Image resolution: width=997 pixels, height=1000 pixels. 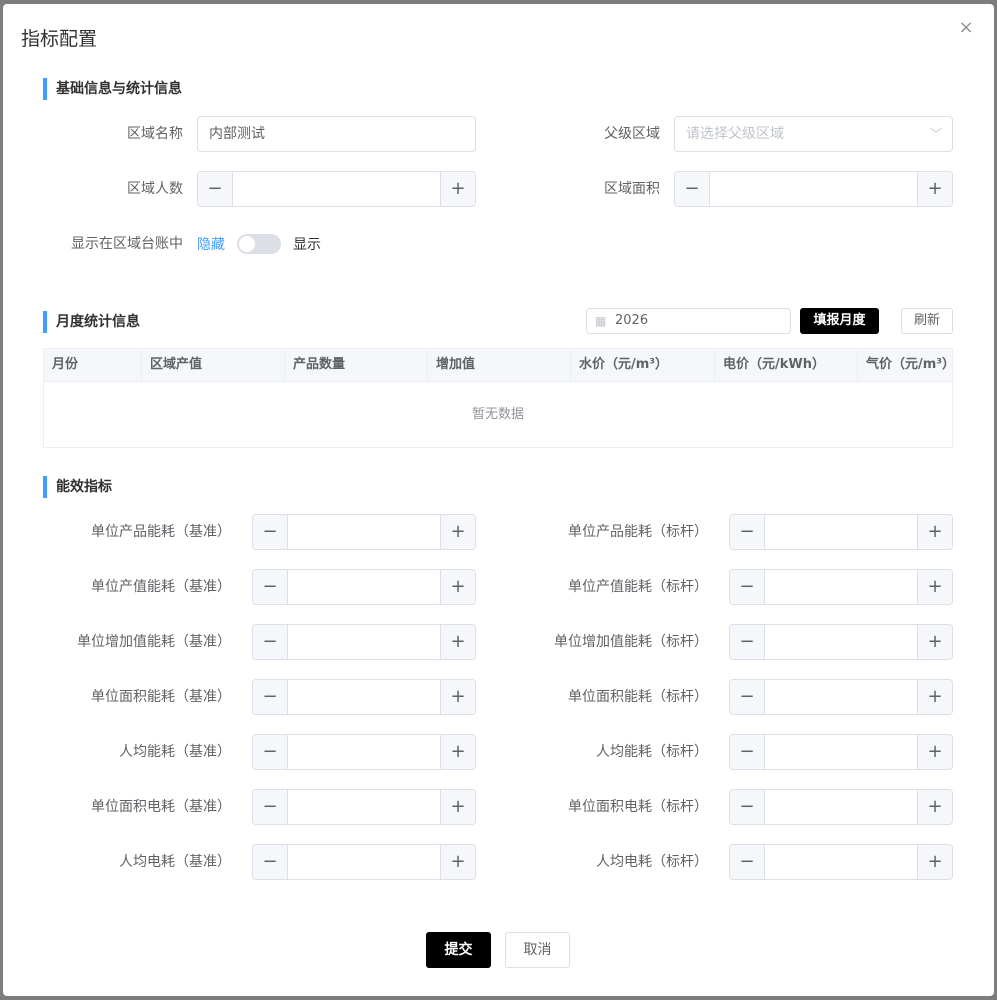 What do you see at coordinates (161, 697) in the screenshot?
I see `efficiency-label-baseline: 单位面积能耗（基准）` at bounding box center [161, 697].